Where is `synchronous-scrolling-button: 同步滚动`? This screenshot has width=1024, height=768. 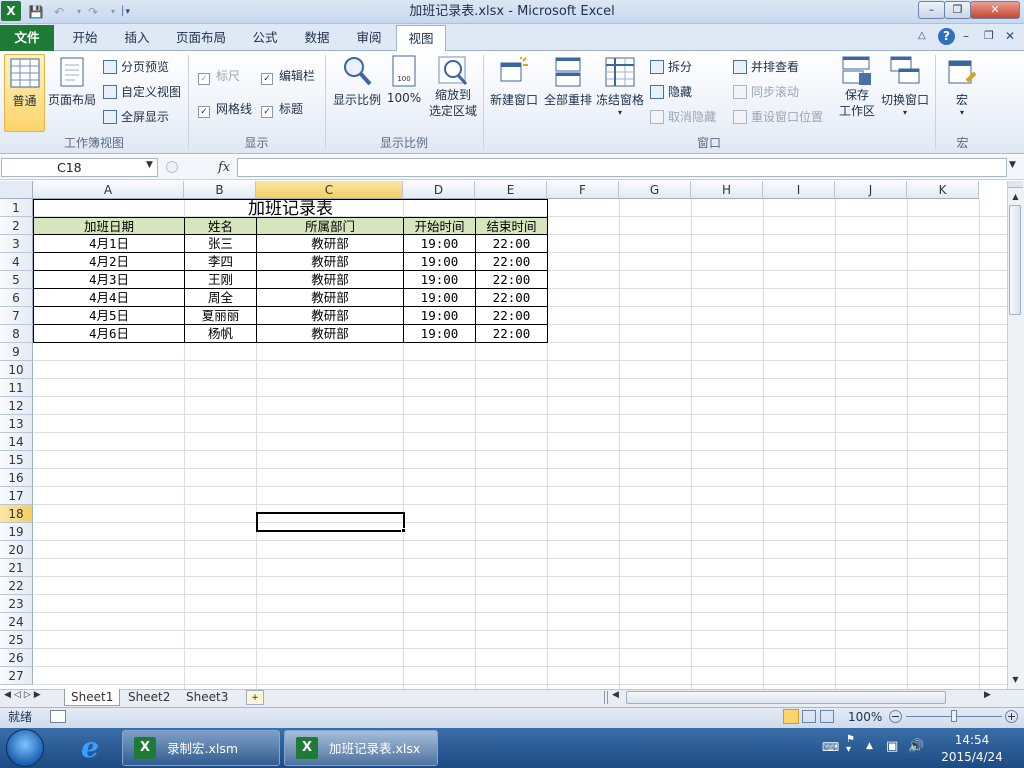
synchronous-scrolling-button: 同步滚动 is located at coordinates (766, 92).